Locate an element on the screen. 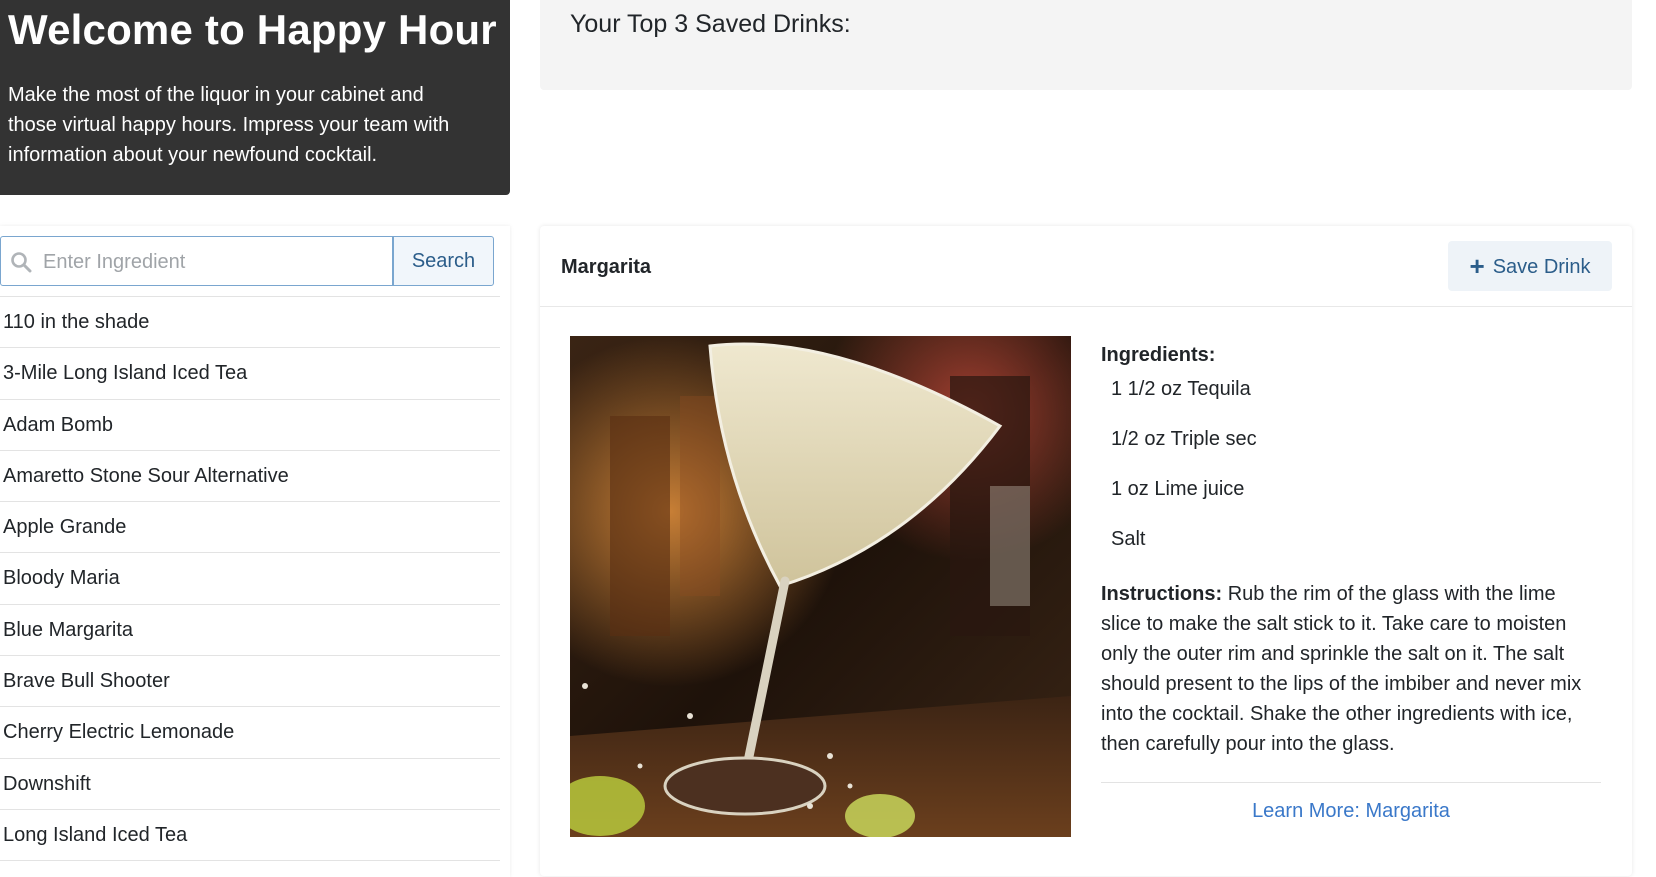  list-item: Blue Margarita is located at coordinates (250, 631).